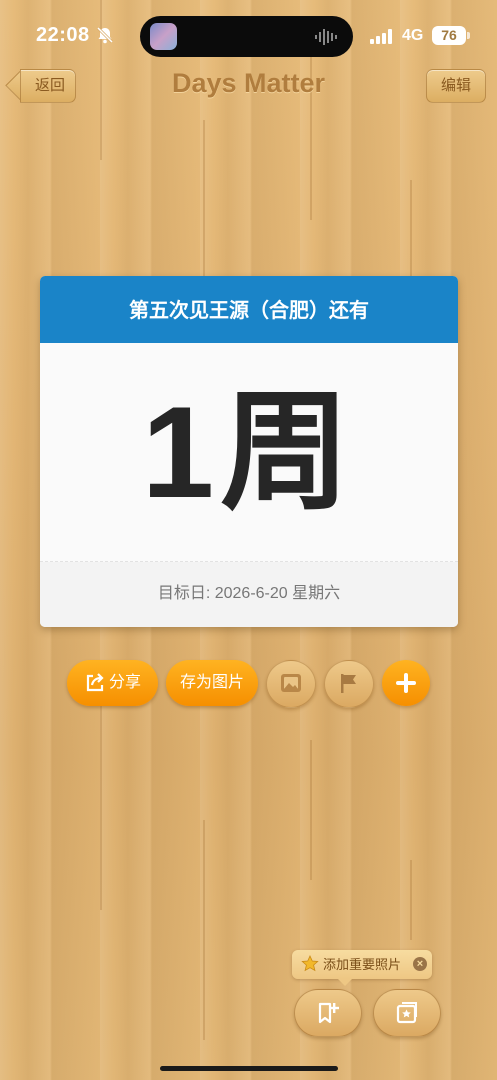 The height and width of the screenshot is (1080, 497). I want to click on image-icon, so click(291, 683).